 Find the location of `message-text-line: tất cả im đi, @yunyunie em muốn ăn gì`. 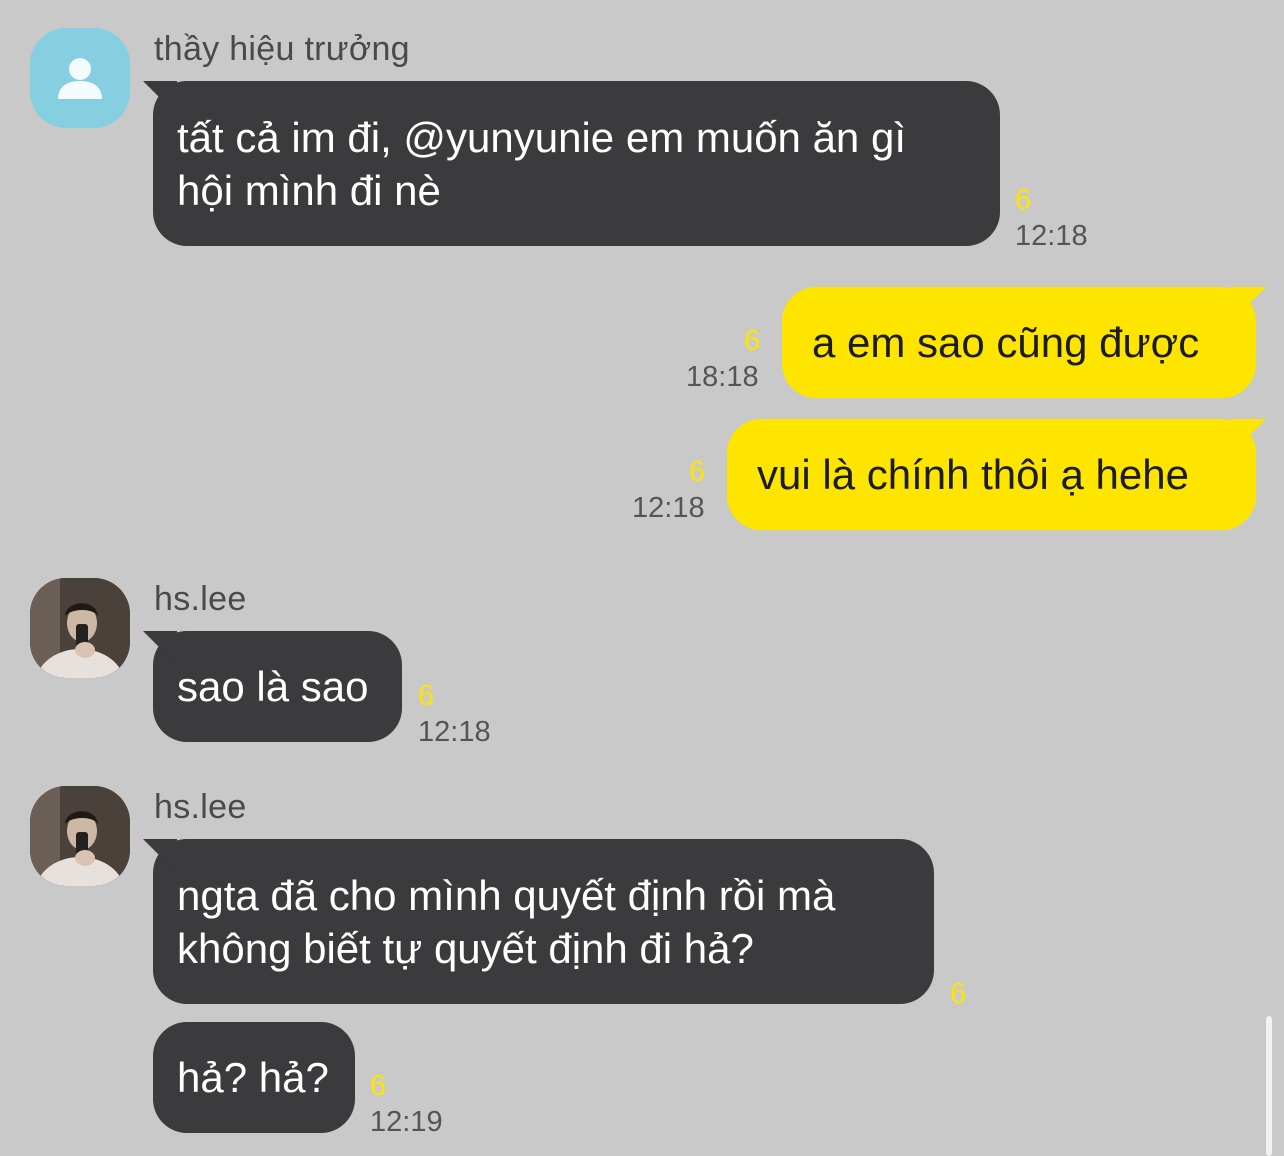

message-text-line: tất cả im đi, @yunyunie em muốn ăn gì is located at coordinates (541, 137).